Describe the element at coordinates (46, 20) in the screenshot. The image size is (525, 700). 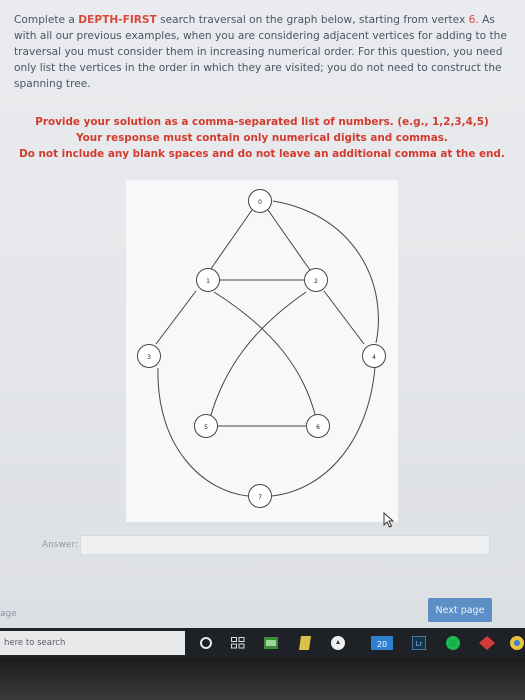
I see `question-part-1: Complete a` at that location.